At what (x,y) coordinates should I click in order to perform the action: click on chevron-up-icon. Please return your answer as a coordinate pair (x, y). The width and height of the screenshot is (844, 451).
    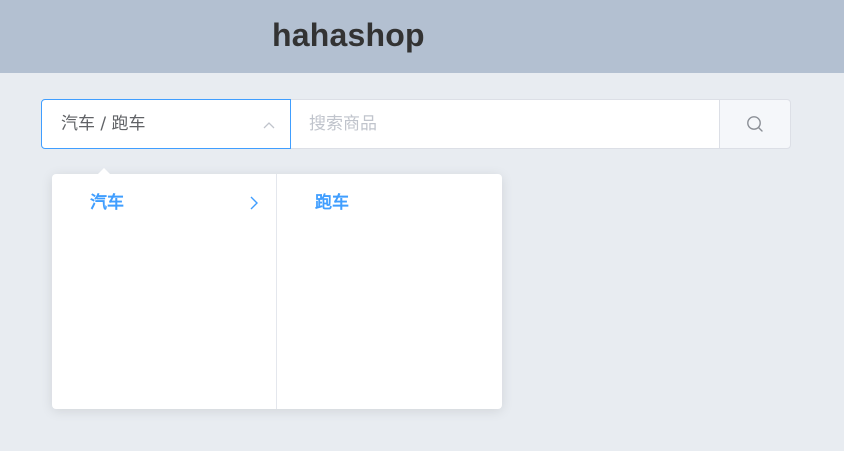
    Looking at the image, I should click on (269, 124).